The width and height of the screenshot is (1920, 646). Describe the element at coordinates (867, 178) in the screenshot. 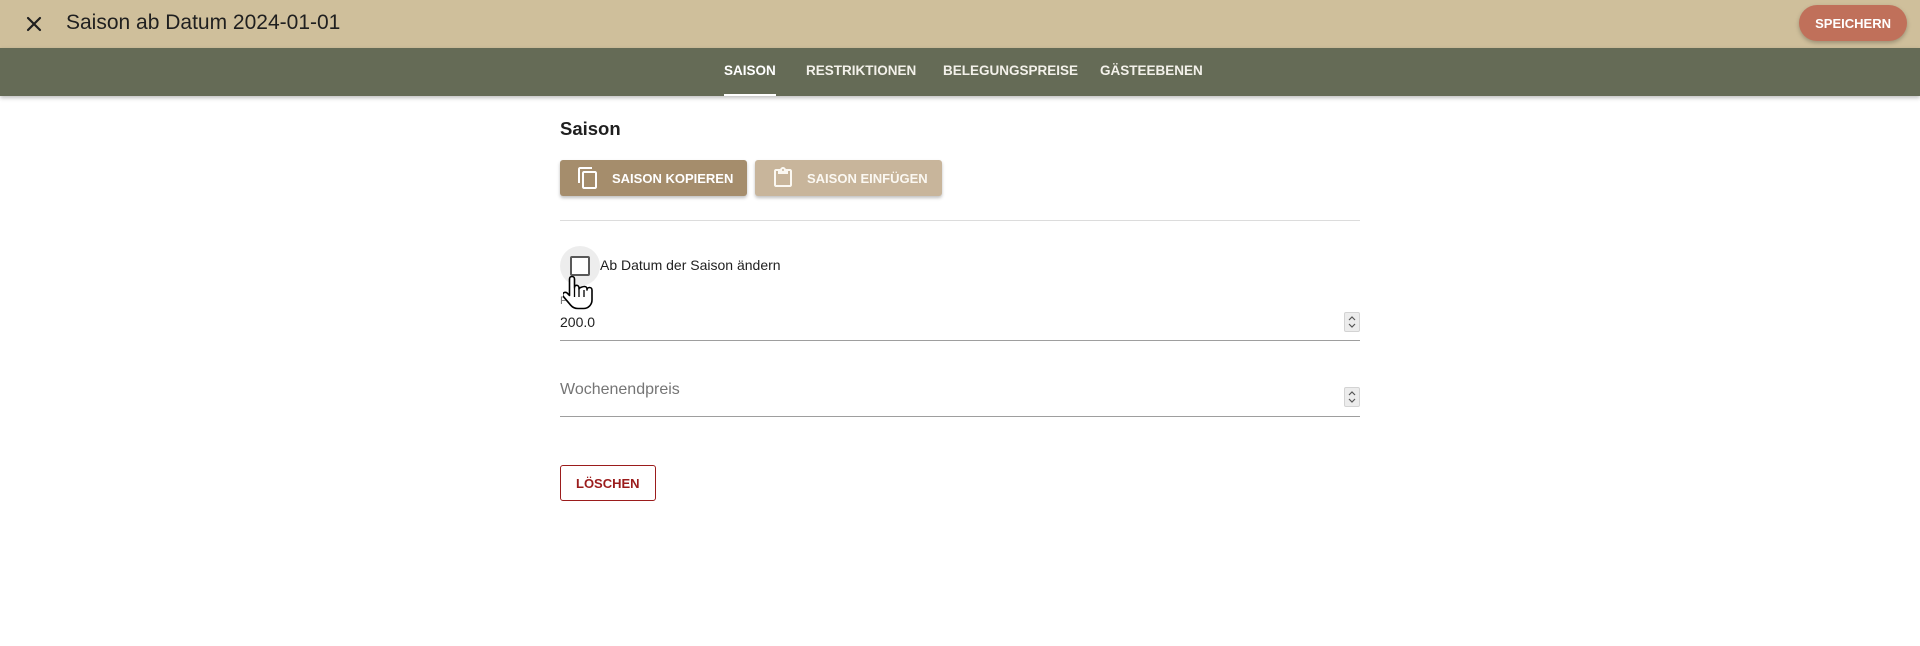

I see `paste-season-label: SAISON EINFÜGEN` at that location.